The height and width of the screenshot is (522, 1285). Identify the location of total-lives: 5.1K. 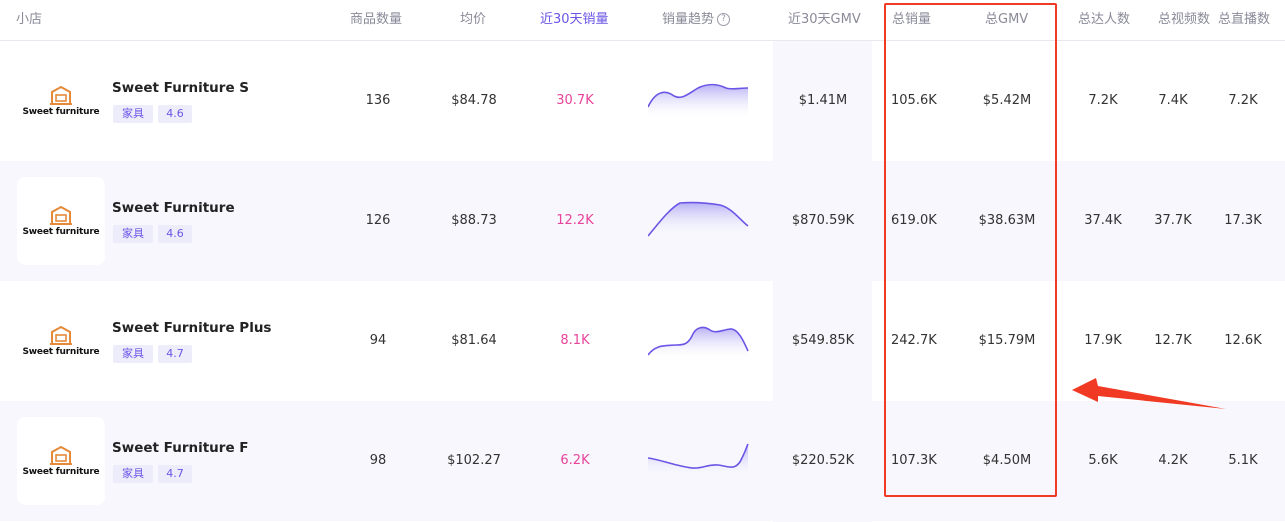
(1243, 460).